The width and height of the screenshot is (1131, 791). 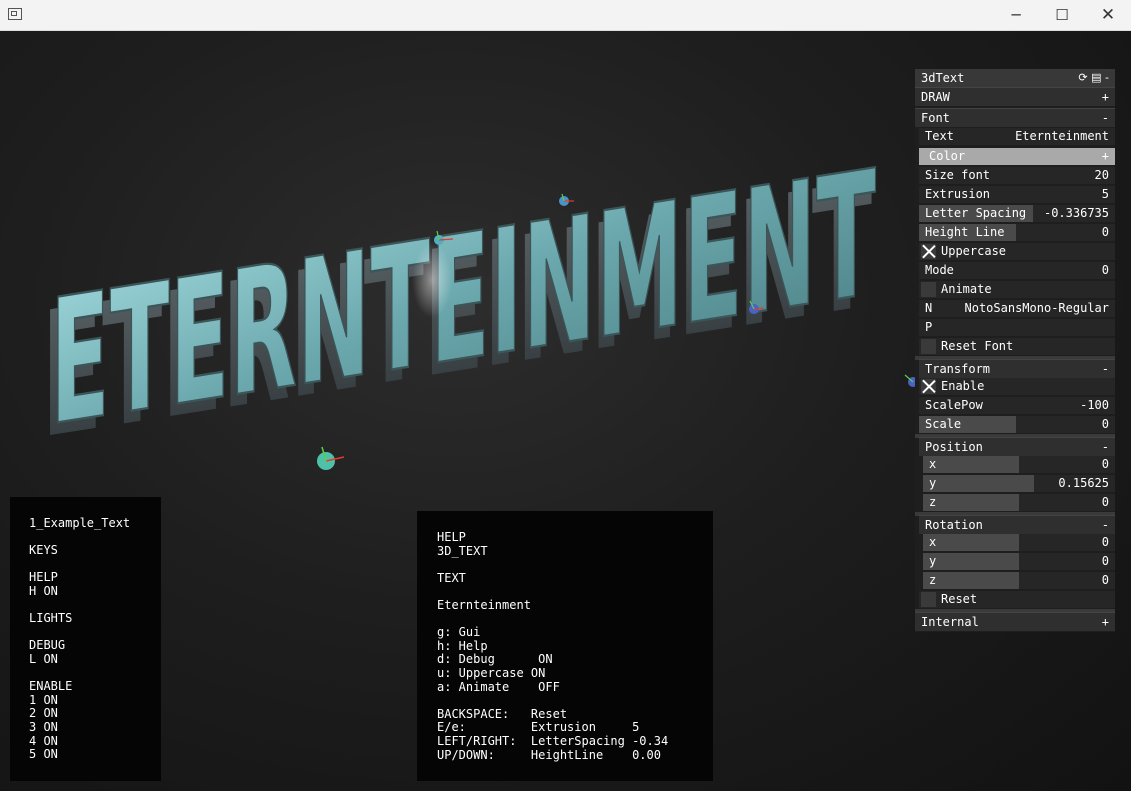 What do you see at coordinates (1062, 136) in the screenshot?
I see `text-field-value: Eternteinment` at bounding box center [1062, 136].